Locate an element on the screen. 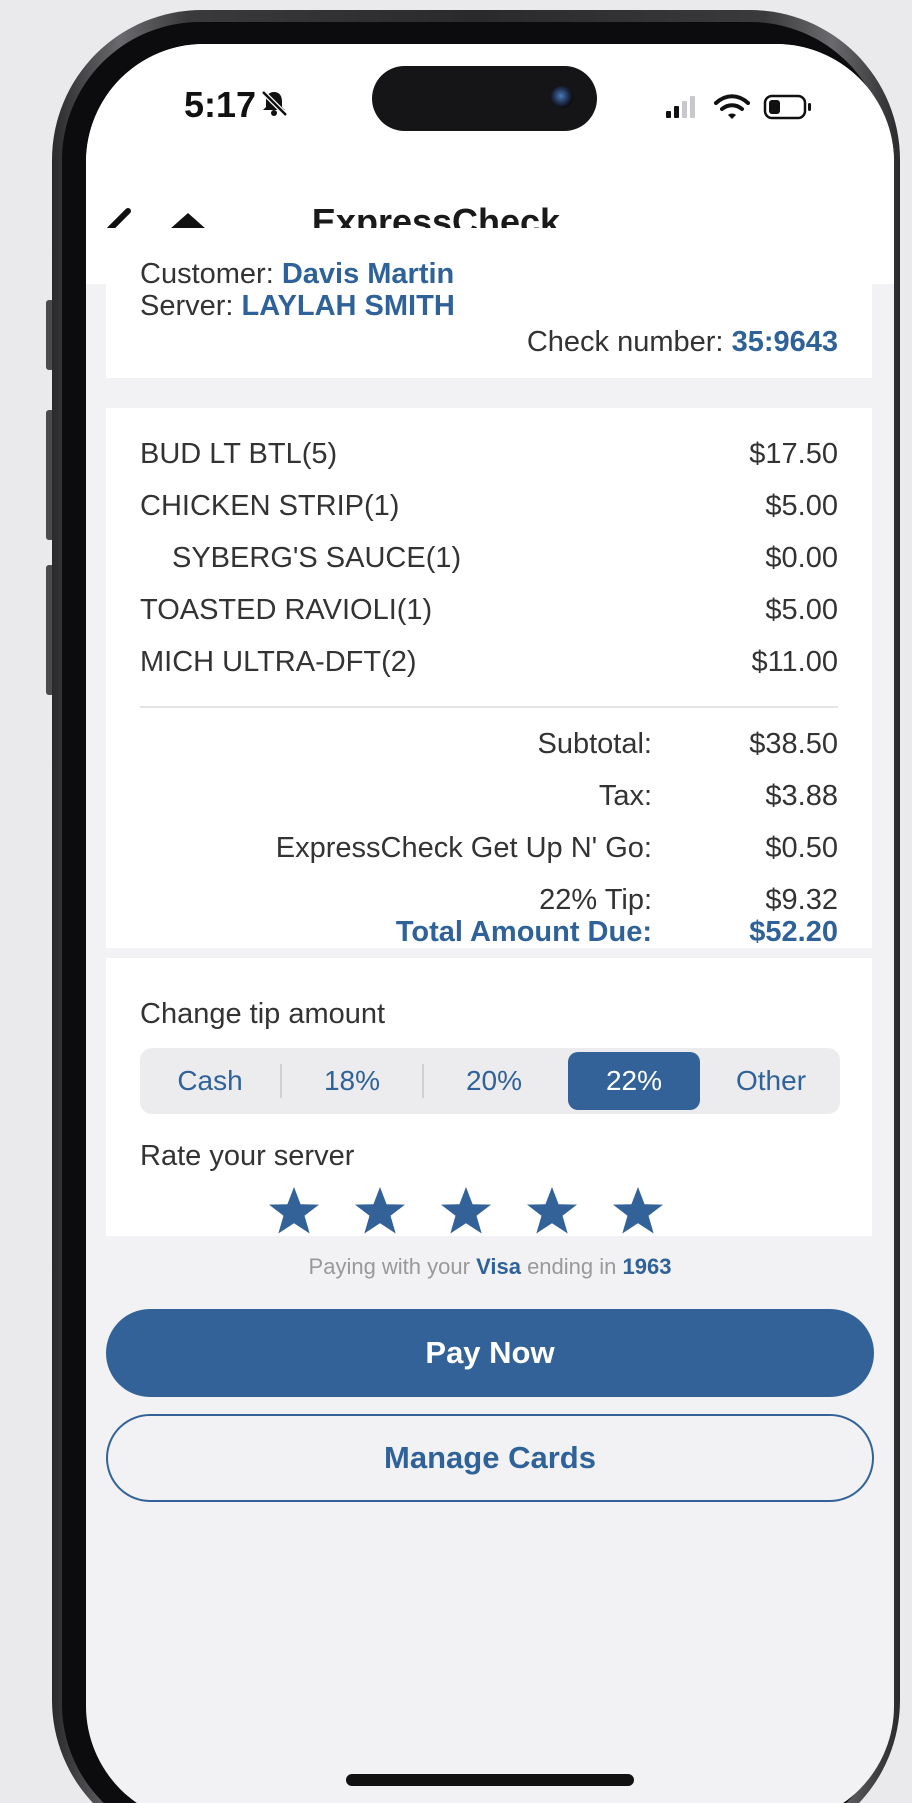  server-name: LAYLAH SMITH is located at coordinates (348, 306).